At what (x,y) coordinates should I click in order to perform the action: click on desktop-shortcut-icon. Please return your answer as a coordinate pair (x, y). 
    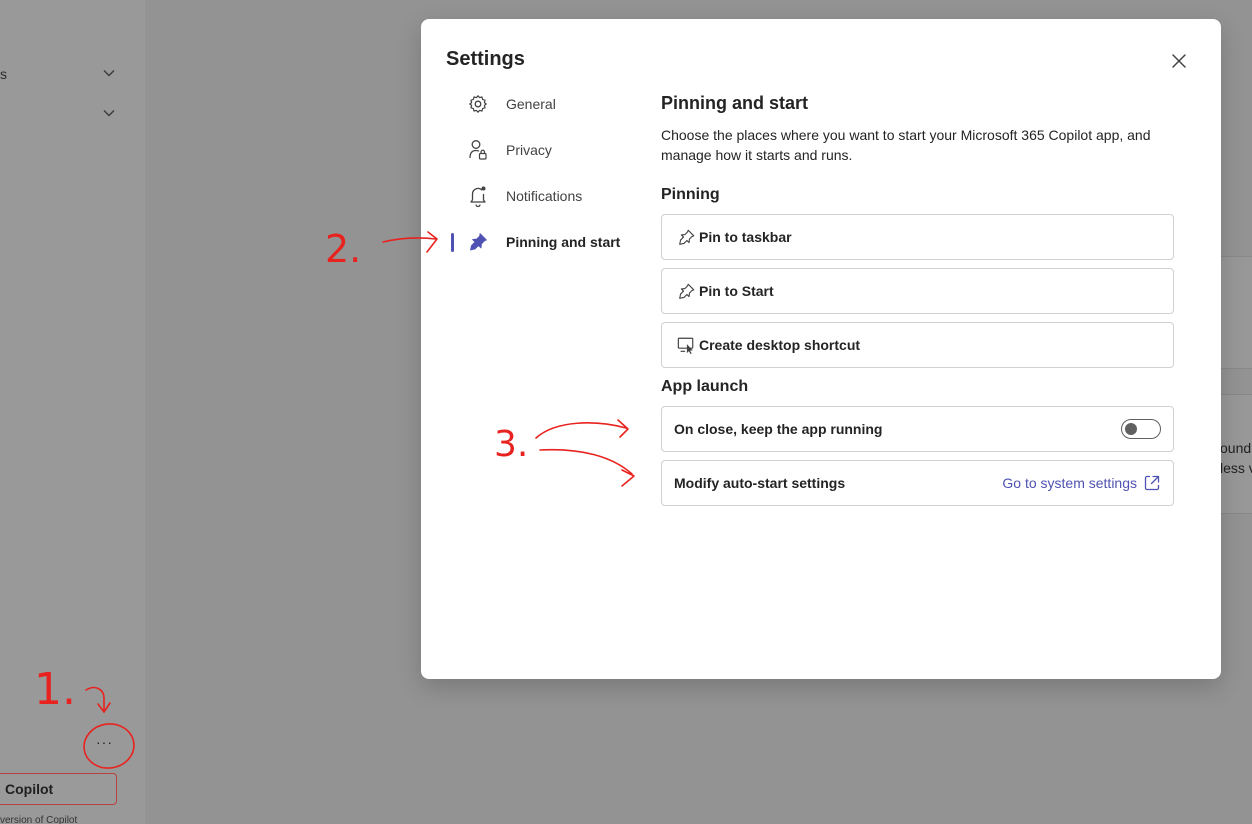
    Looking at the image, I should click on (686, 345).